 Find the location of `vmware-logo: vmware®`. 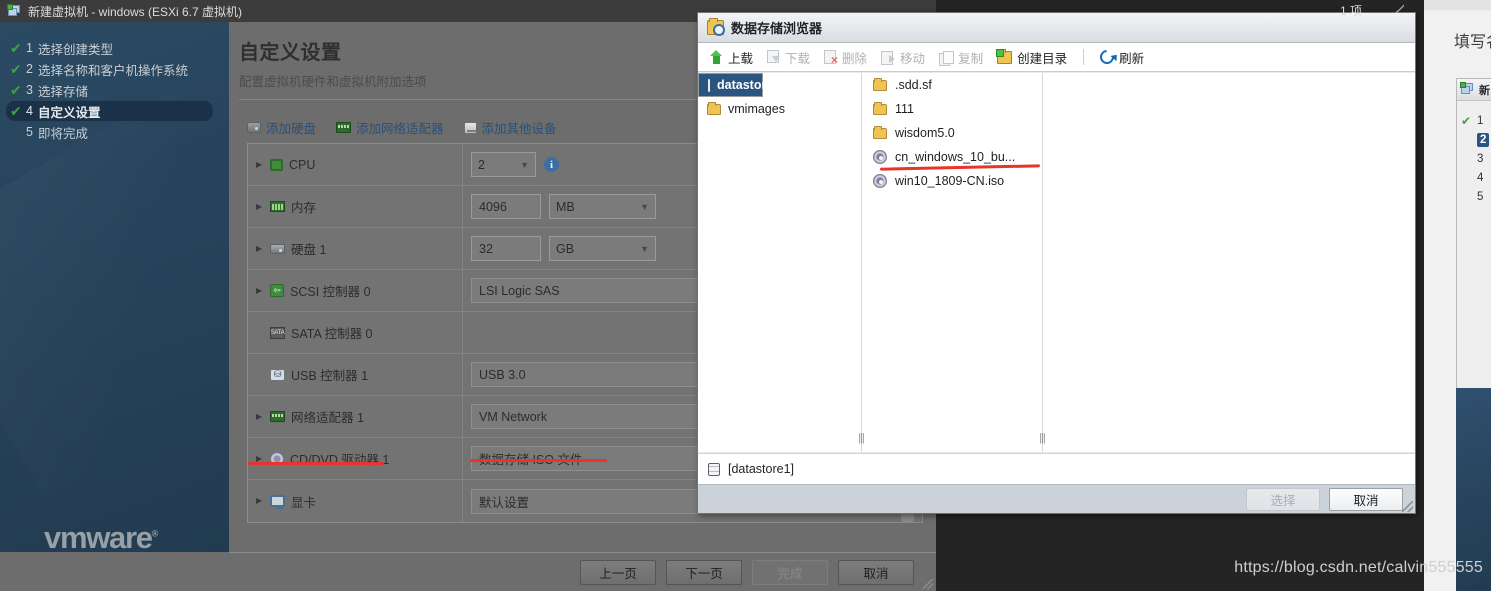

vmware-logo: vmware® is located at coordinates (101, 538).